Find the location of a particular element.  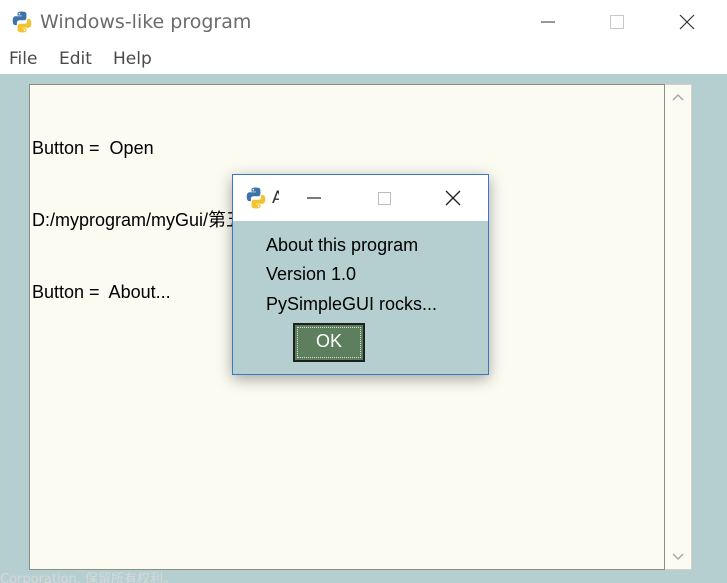

popup-minimize-button is located at coordinates (314, 198).